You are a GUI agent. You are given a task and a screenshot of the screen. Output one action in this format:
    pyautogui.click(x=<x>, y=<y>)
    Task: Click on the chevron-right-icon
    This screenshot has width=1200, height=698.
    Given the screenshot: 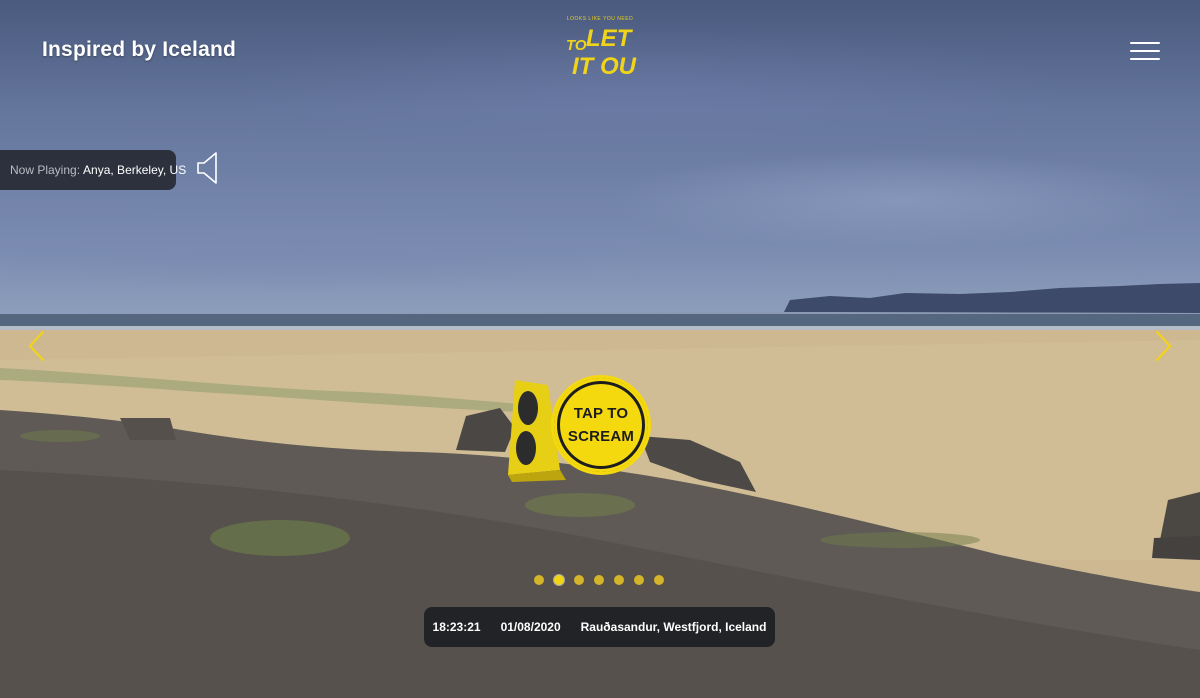 What is the action you would take?
    pyautogui.click(x=1163, y=346)
    